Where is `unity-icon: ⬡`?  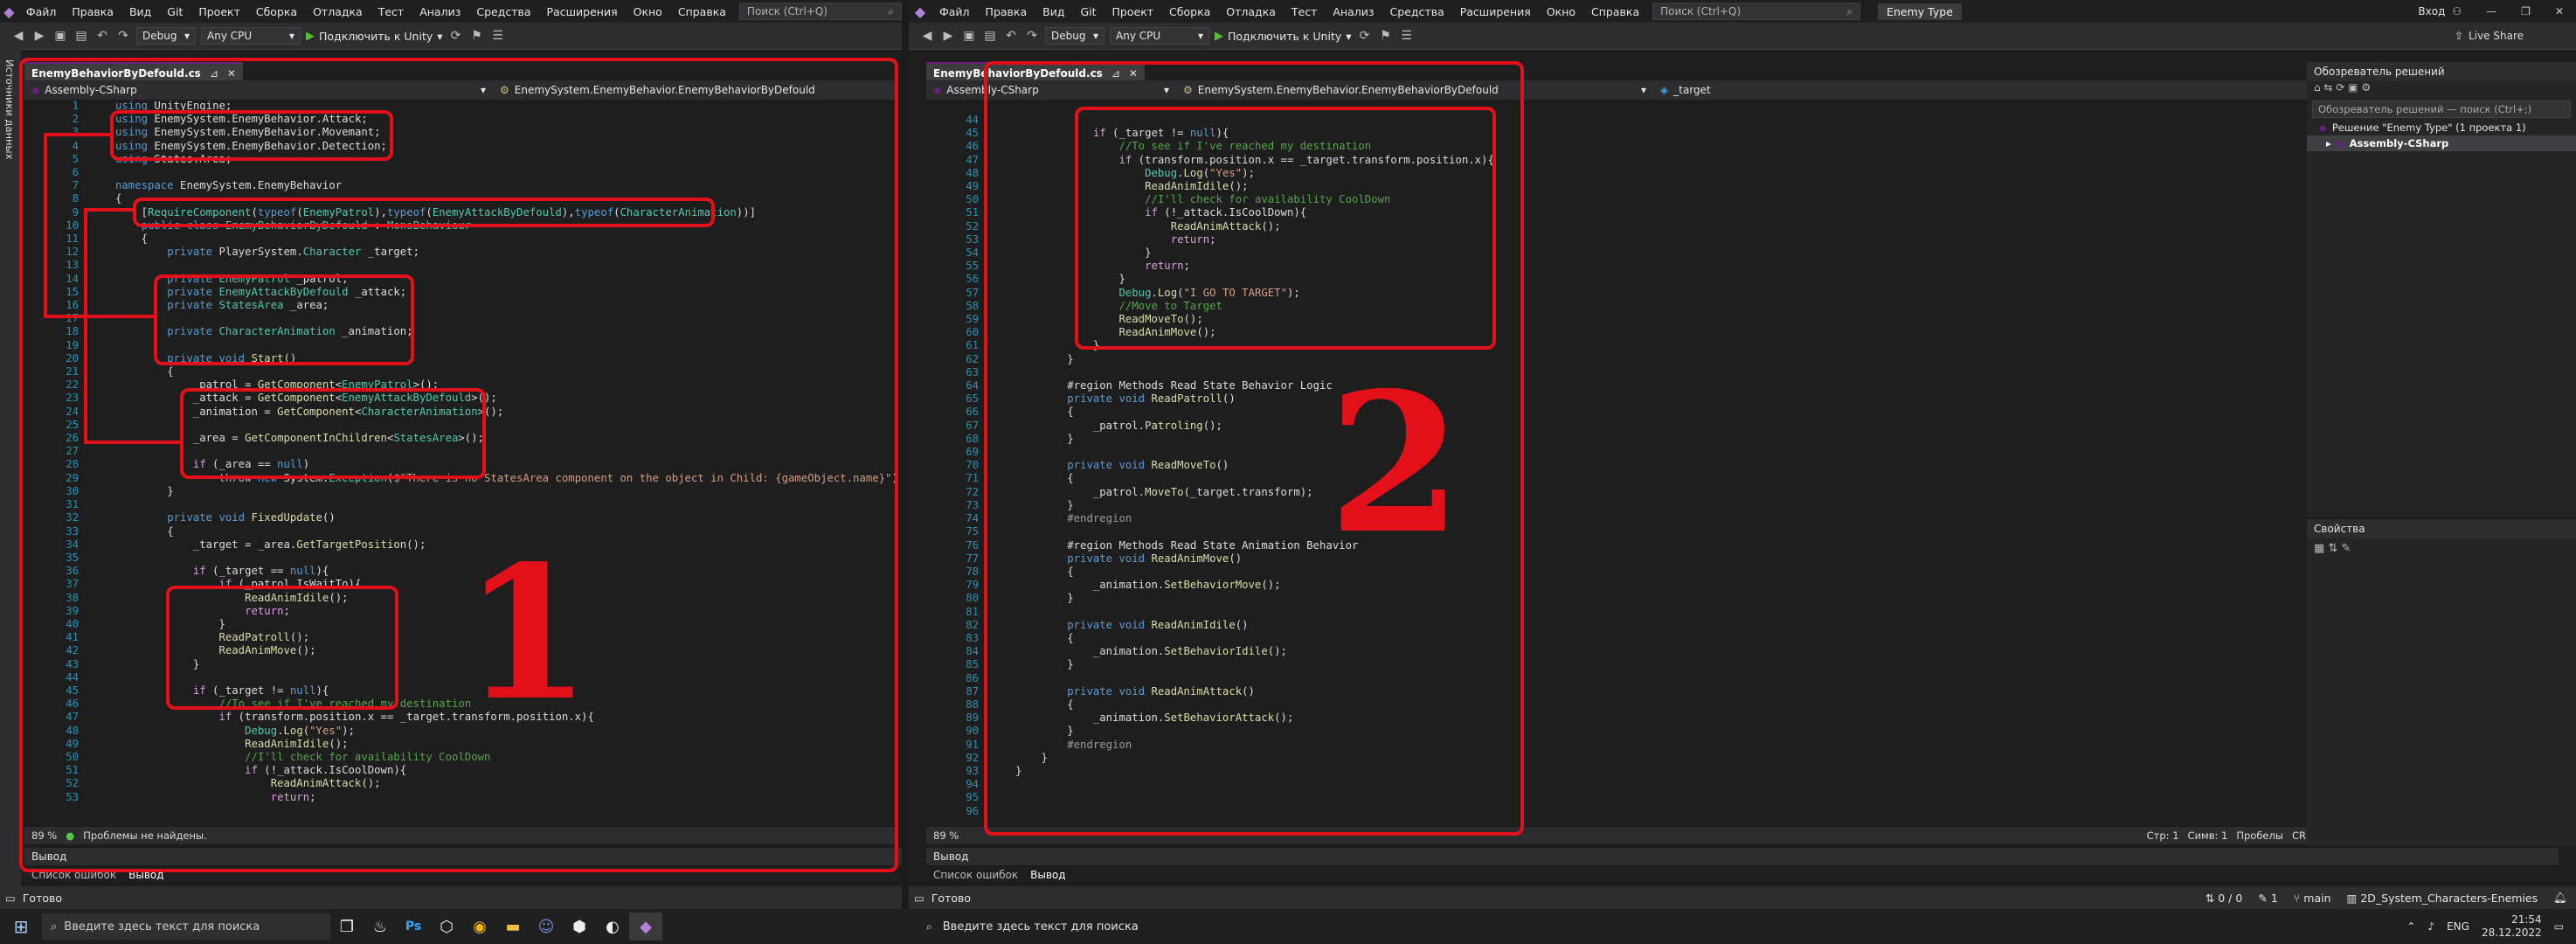
unity-icon: ⬡ is located at coordinates (446, 927).